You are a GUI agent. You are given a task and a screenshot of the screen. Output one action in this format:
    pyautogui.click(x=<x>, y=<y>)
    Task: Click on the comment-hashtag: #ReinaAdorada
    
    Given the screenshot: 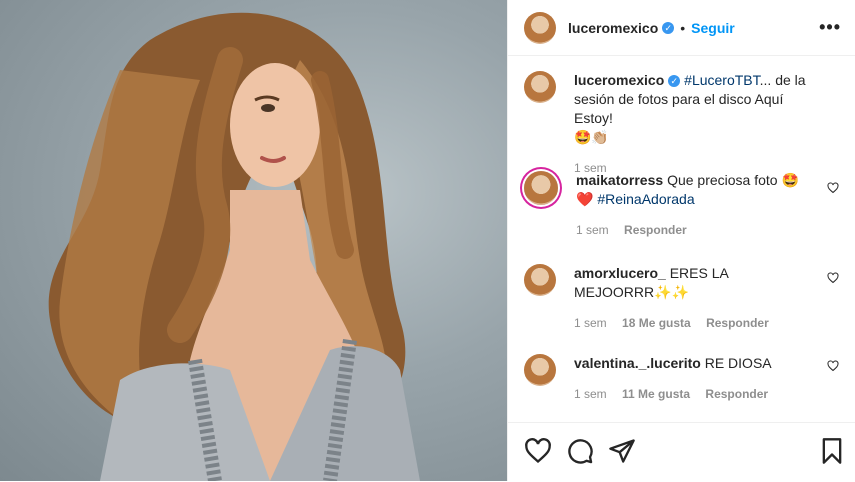 What is the action you would take?
    pyautogui.click(x=645, y=199)
    